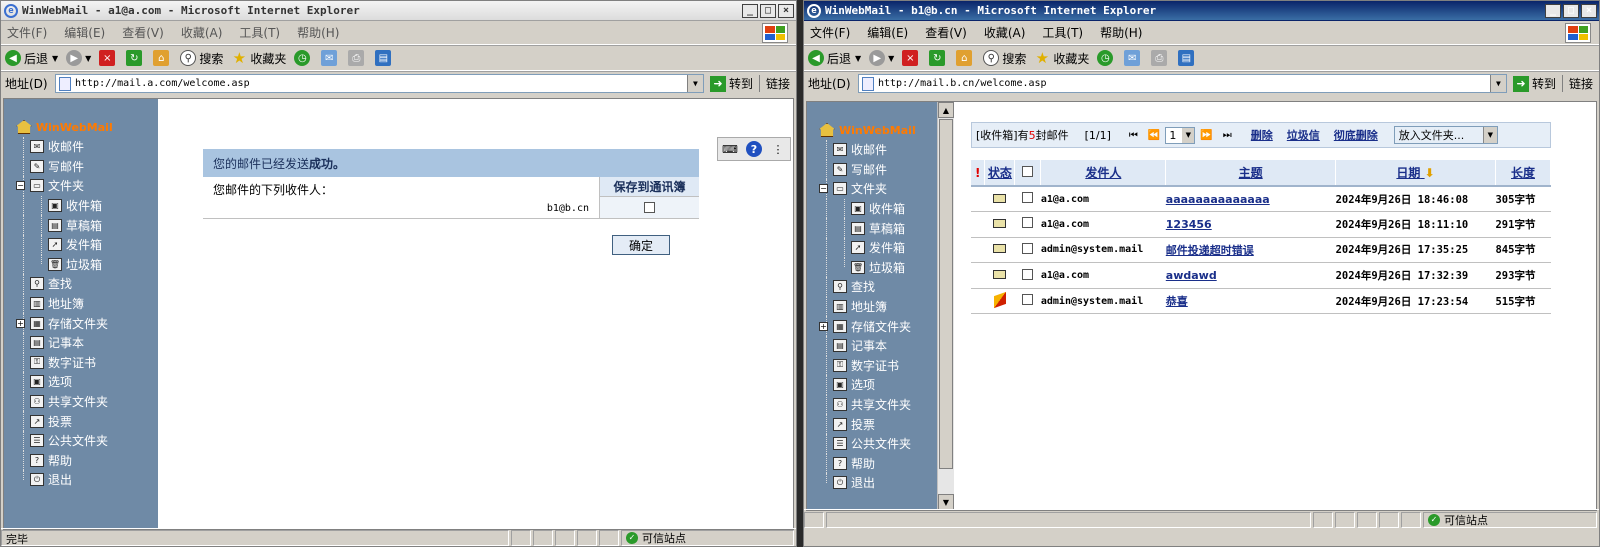 The height and width of the screenshot is (547, 1600). I want to click on ok-button: 确定, so click(641, 245).